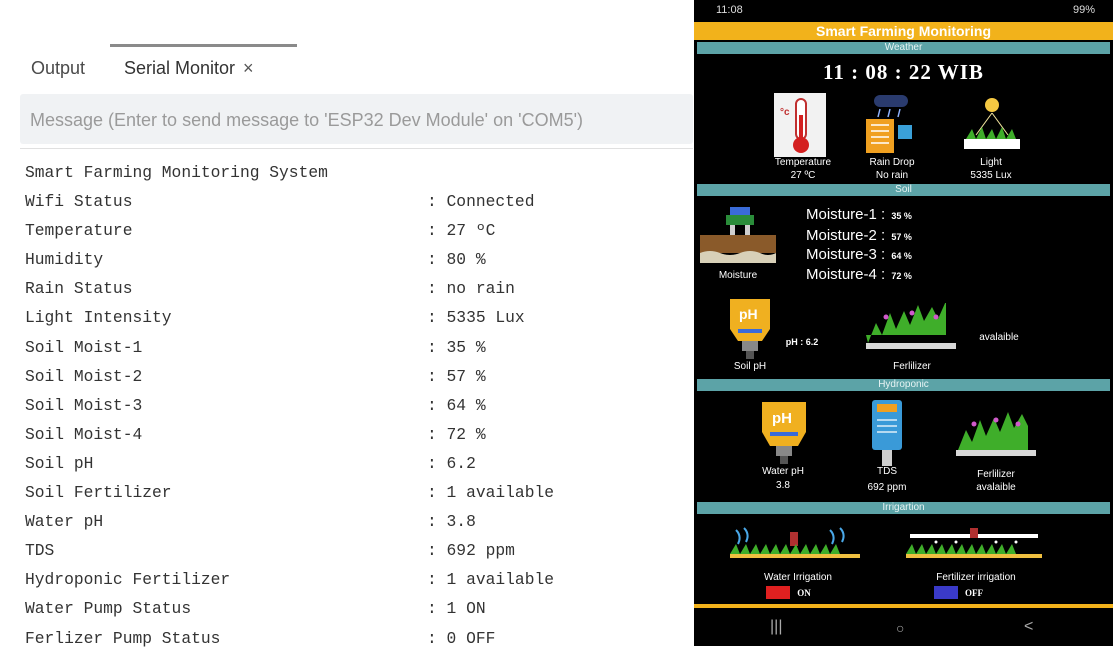 The height and width of the screenshot is (653, 1113). I want to click on soil-moisture-sensor-icon, so click(738, 235).